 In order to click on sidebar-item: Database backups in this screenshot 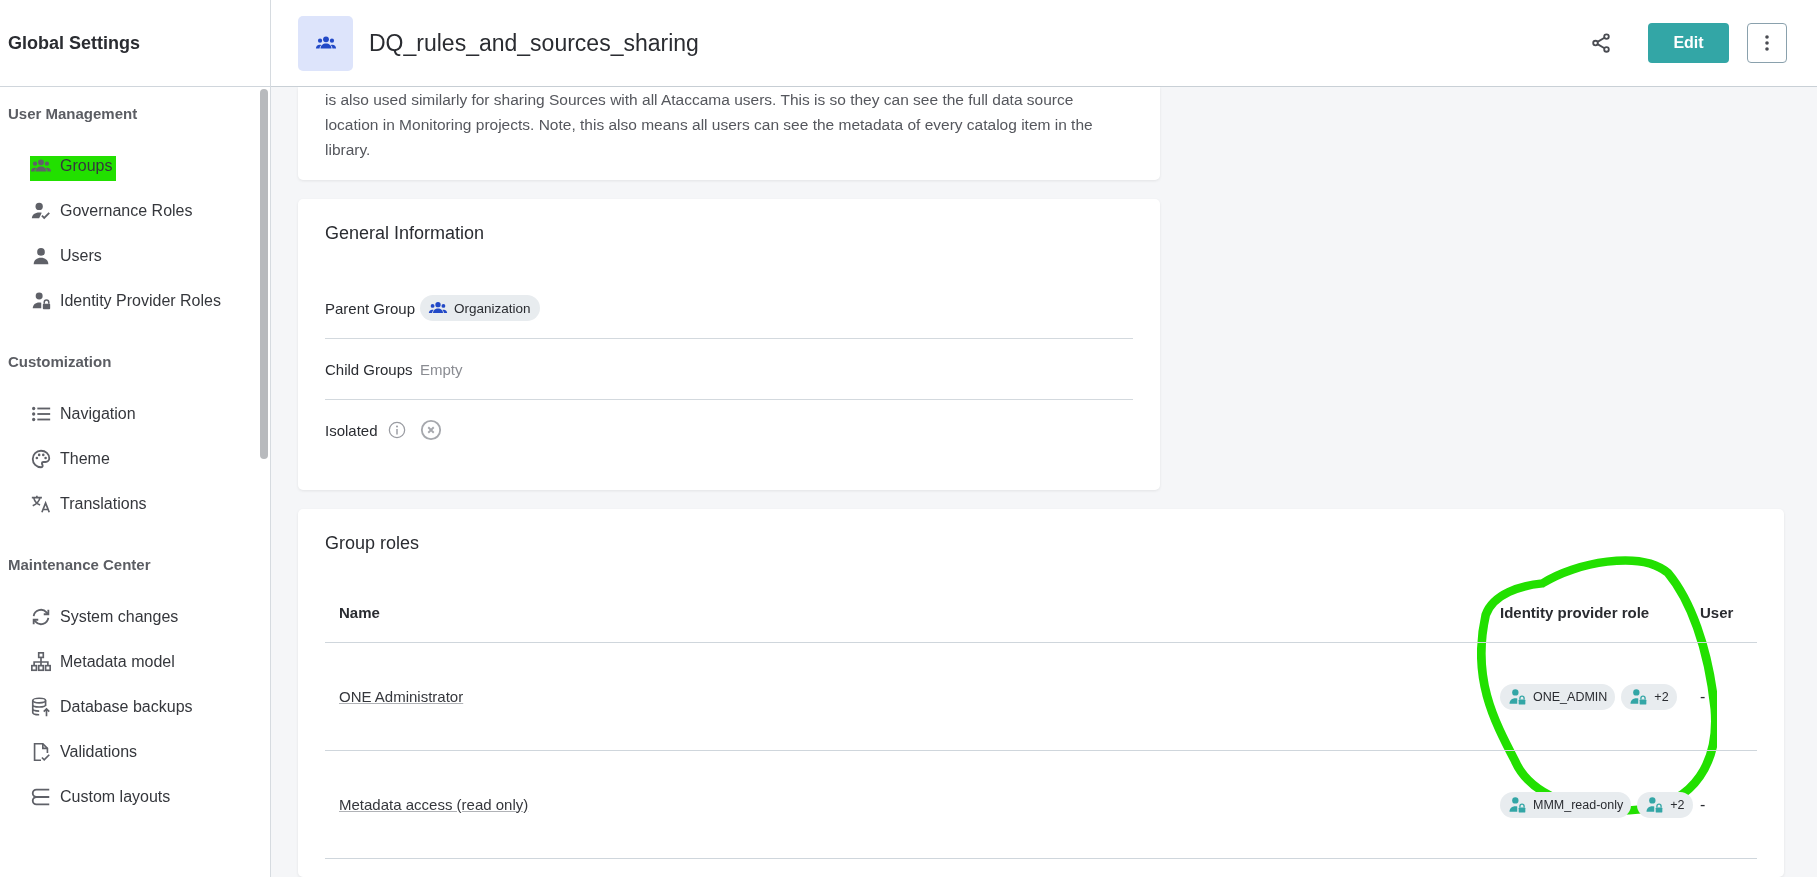, I will do `click(113, 706)`.